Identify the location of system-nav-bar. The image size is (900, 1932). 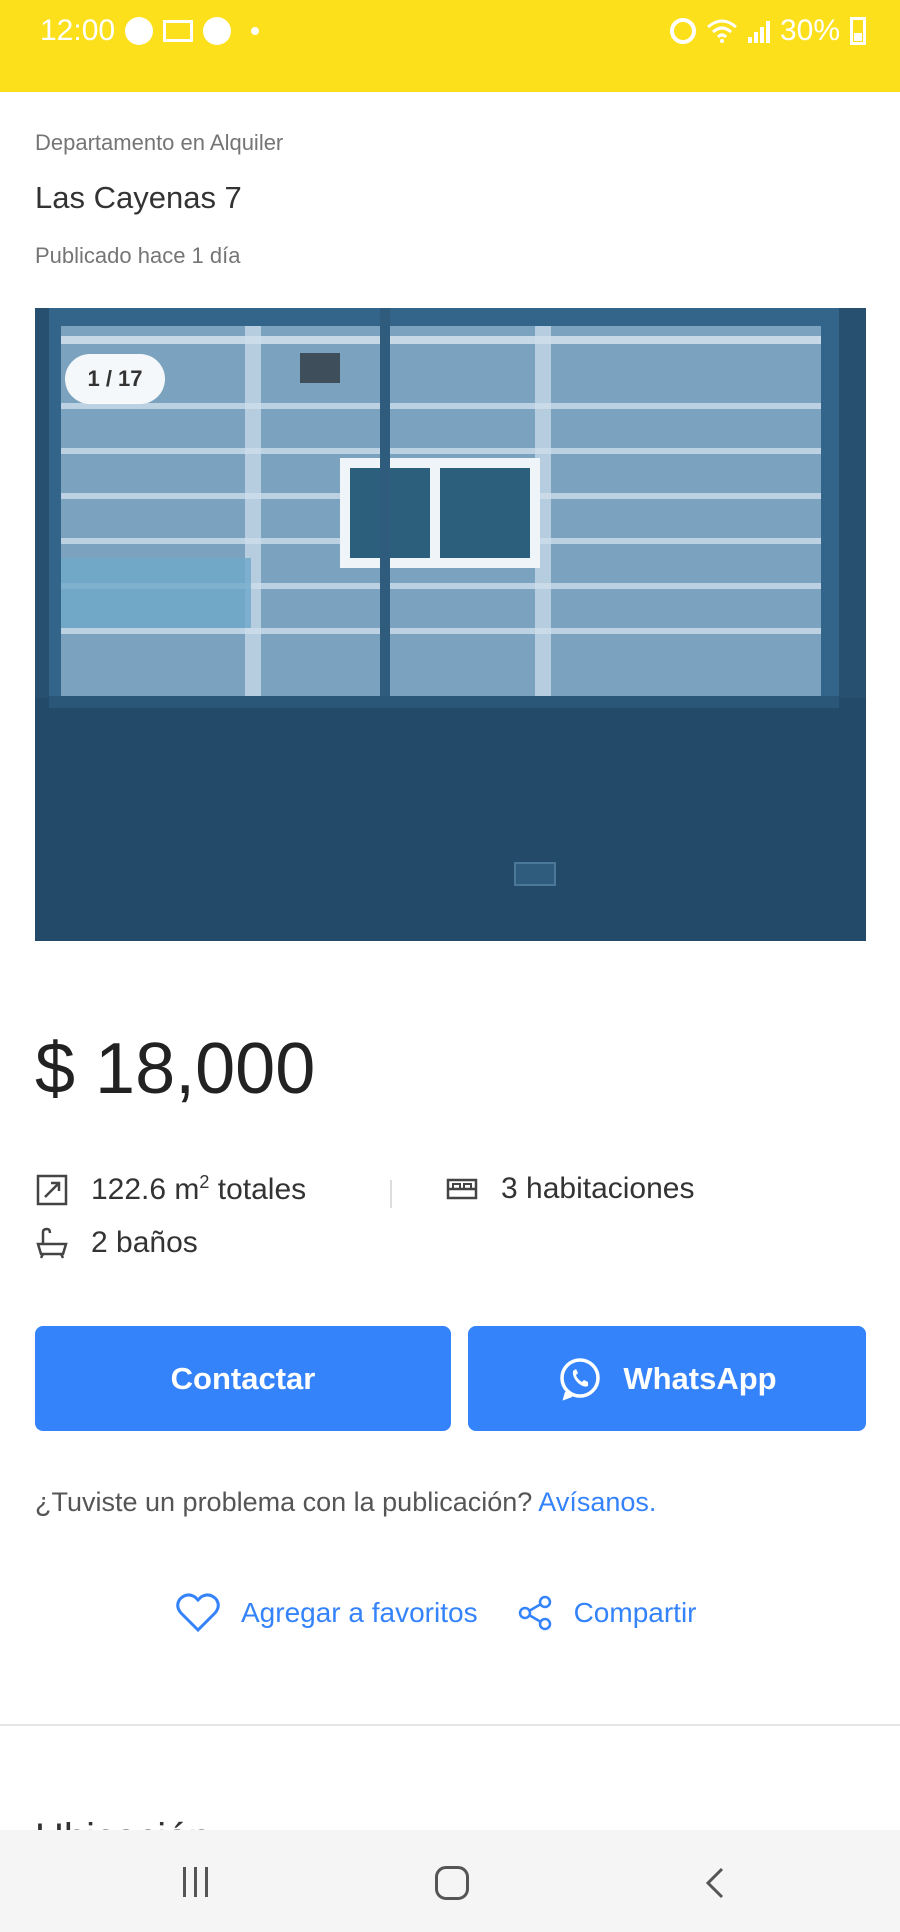
(450, 1881).